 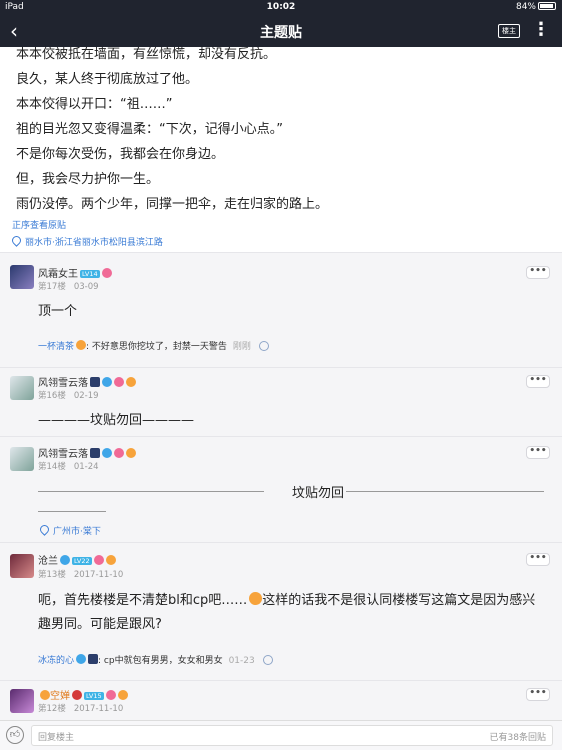 What do you see at coordinates (88, 179) in the screenshot?
I see `story-line: 但，我会尽力护你一生。` at bounding box center [88, 179].